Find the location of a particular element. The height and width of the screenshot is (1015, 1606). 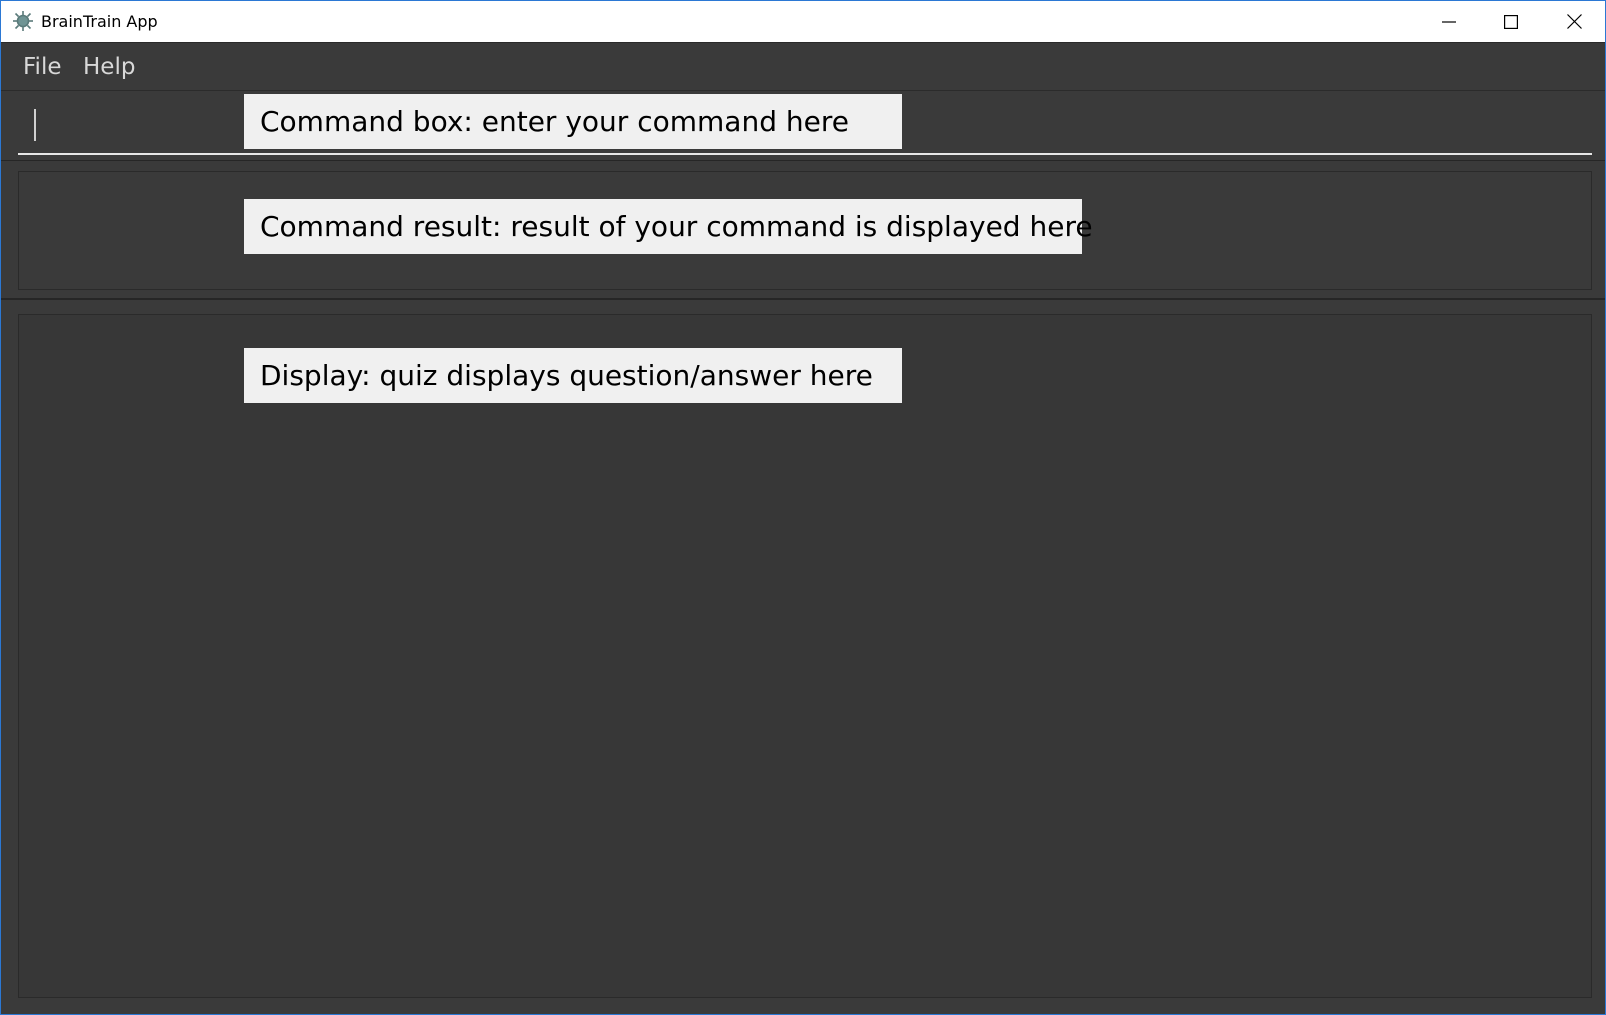

text-caret is located at coordinates (35, 125).